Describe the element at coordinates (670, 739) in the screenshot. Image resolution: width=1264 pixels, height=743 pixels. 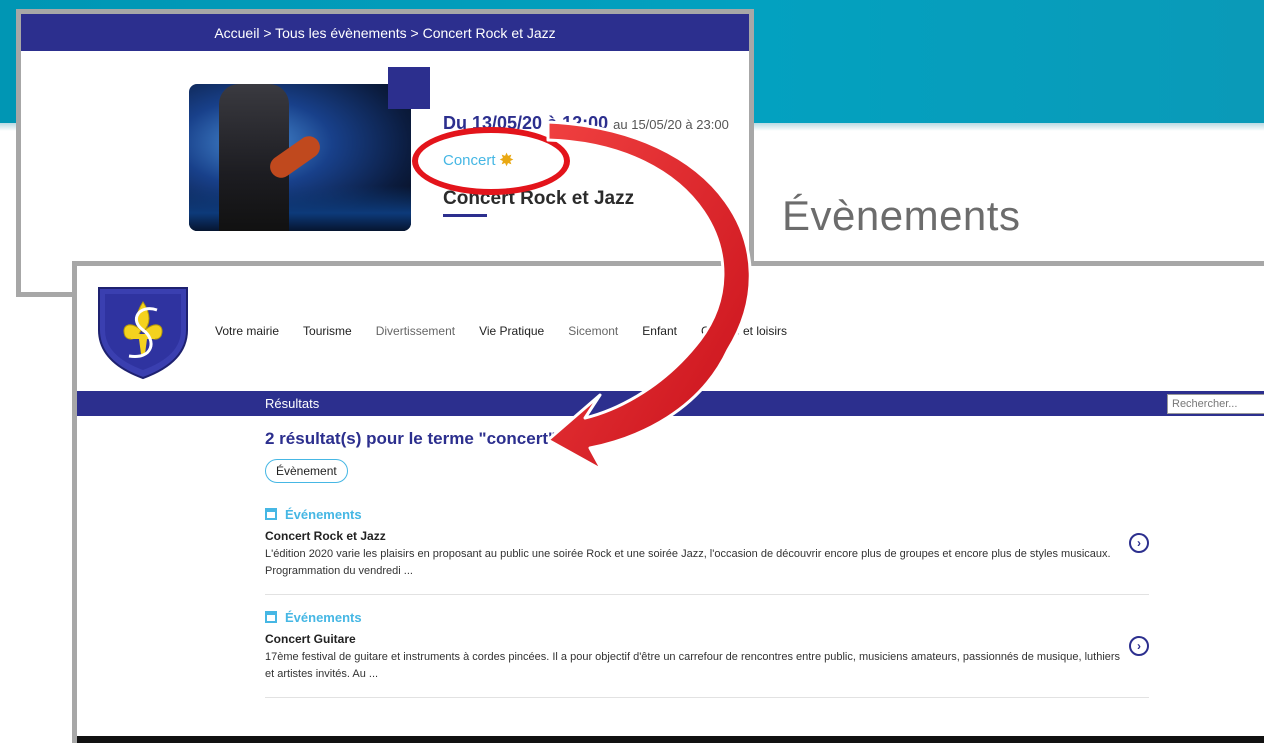
I see `footer-bar` at that location.